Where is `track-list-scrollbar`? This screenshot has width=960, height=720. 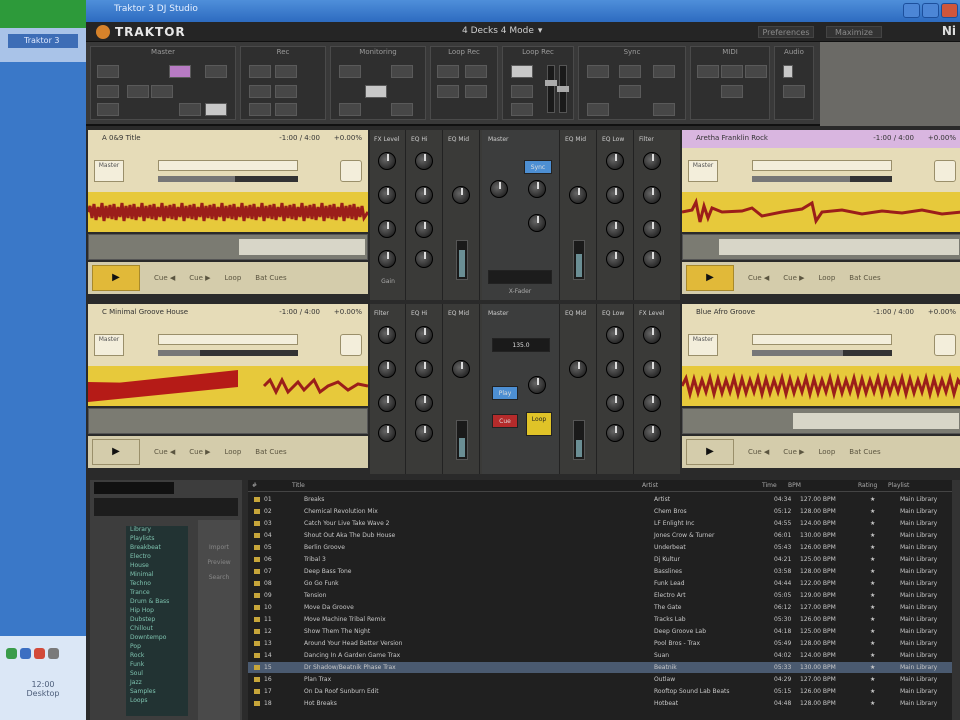 track-list-scrollbar is located at coordinates (956, 600).